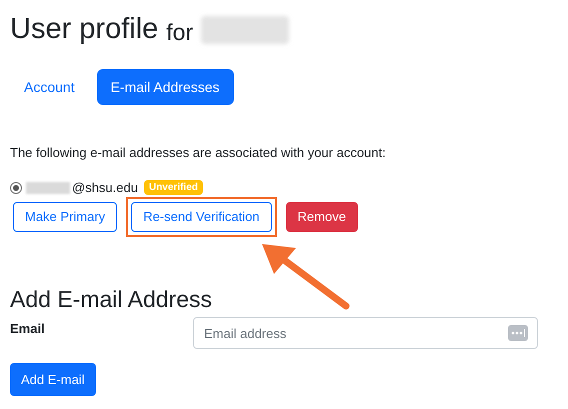 Image resolution: width=568 pixels, height=409 pixels. What do you see at coordinates (28, 329) in the screenshot?
I see `field-label: Email` at bounding box center [28, 329].